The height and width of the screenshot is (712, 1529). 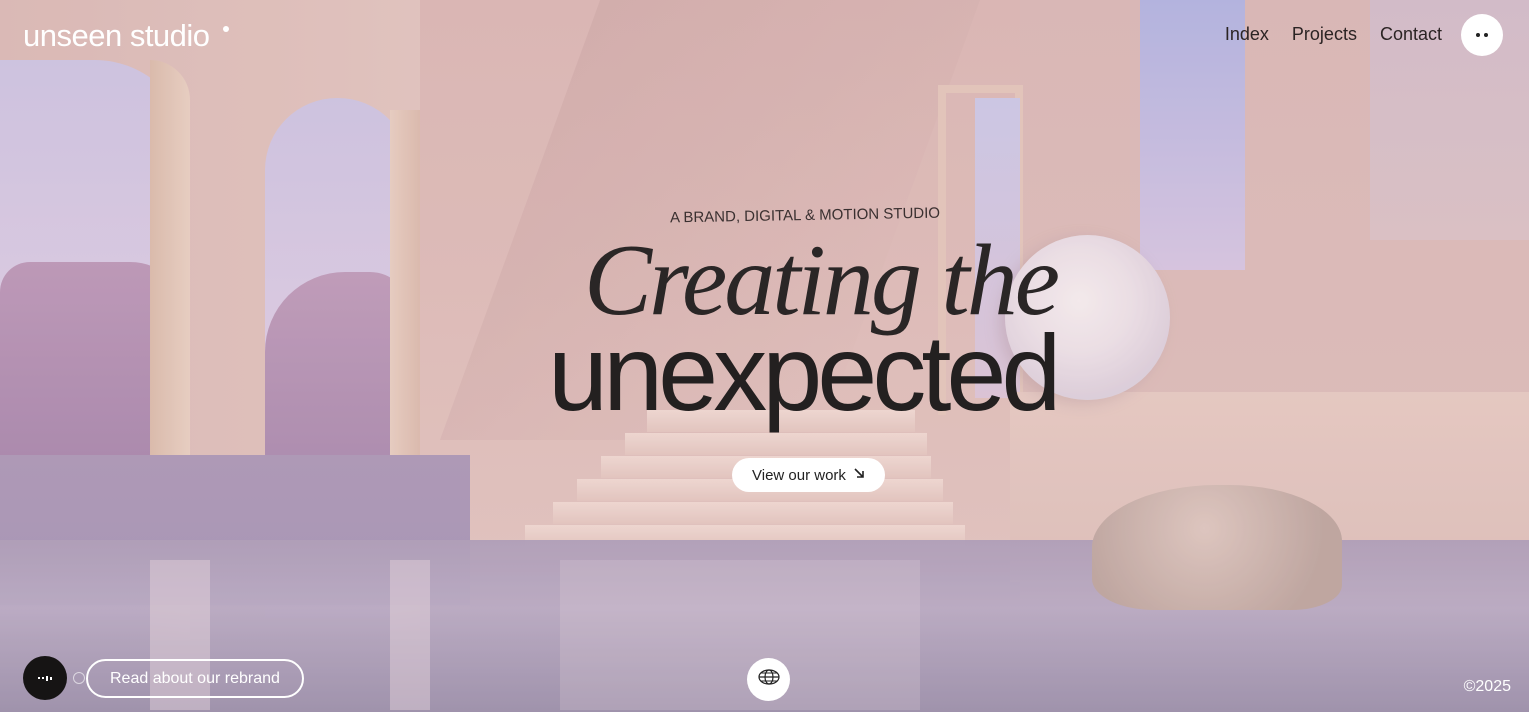 I want to click on sound-wave-icon, so click(x=45, y=678).